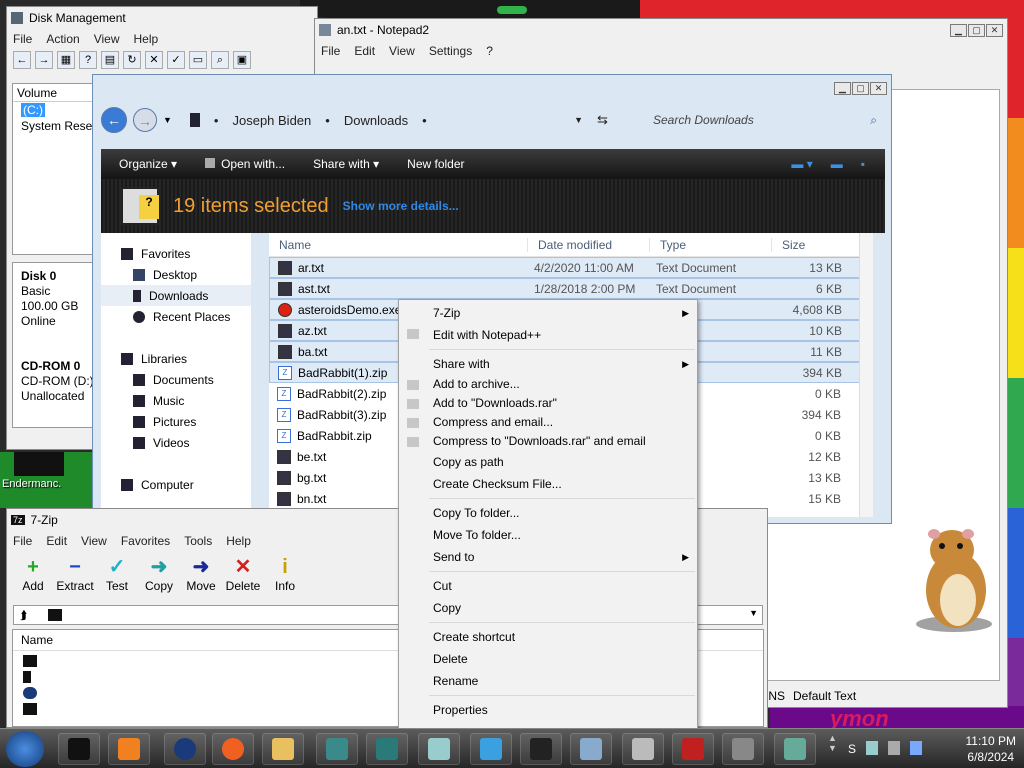 This screenshot has height=768, width=1024. I want to click on test-button: ✓ Test, so click(117, 574).